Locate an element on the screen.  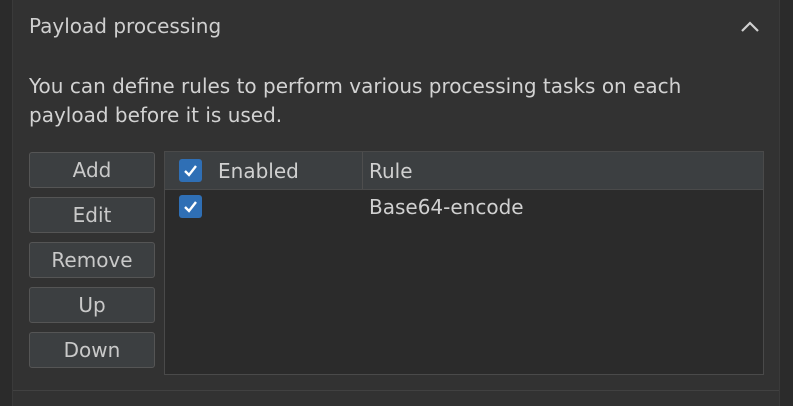
divider is located at coordinates (396, 390).